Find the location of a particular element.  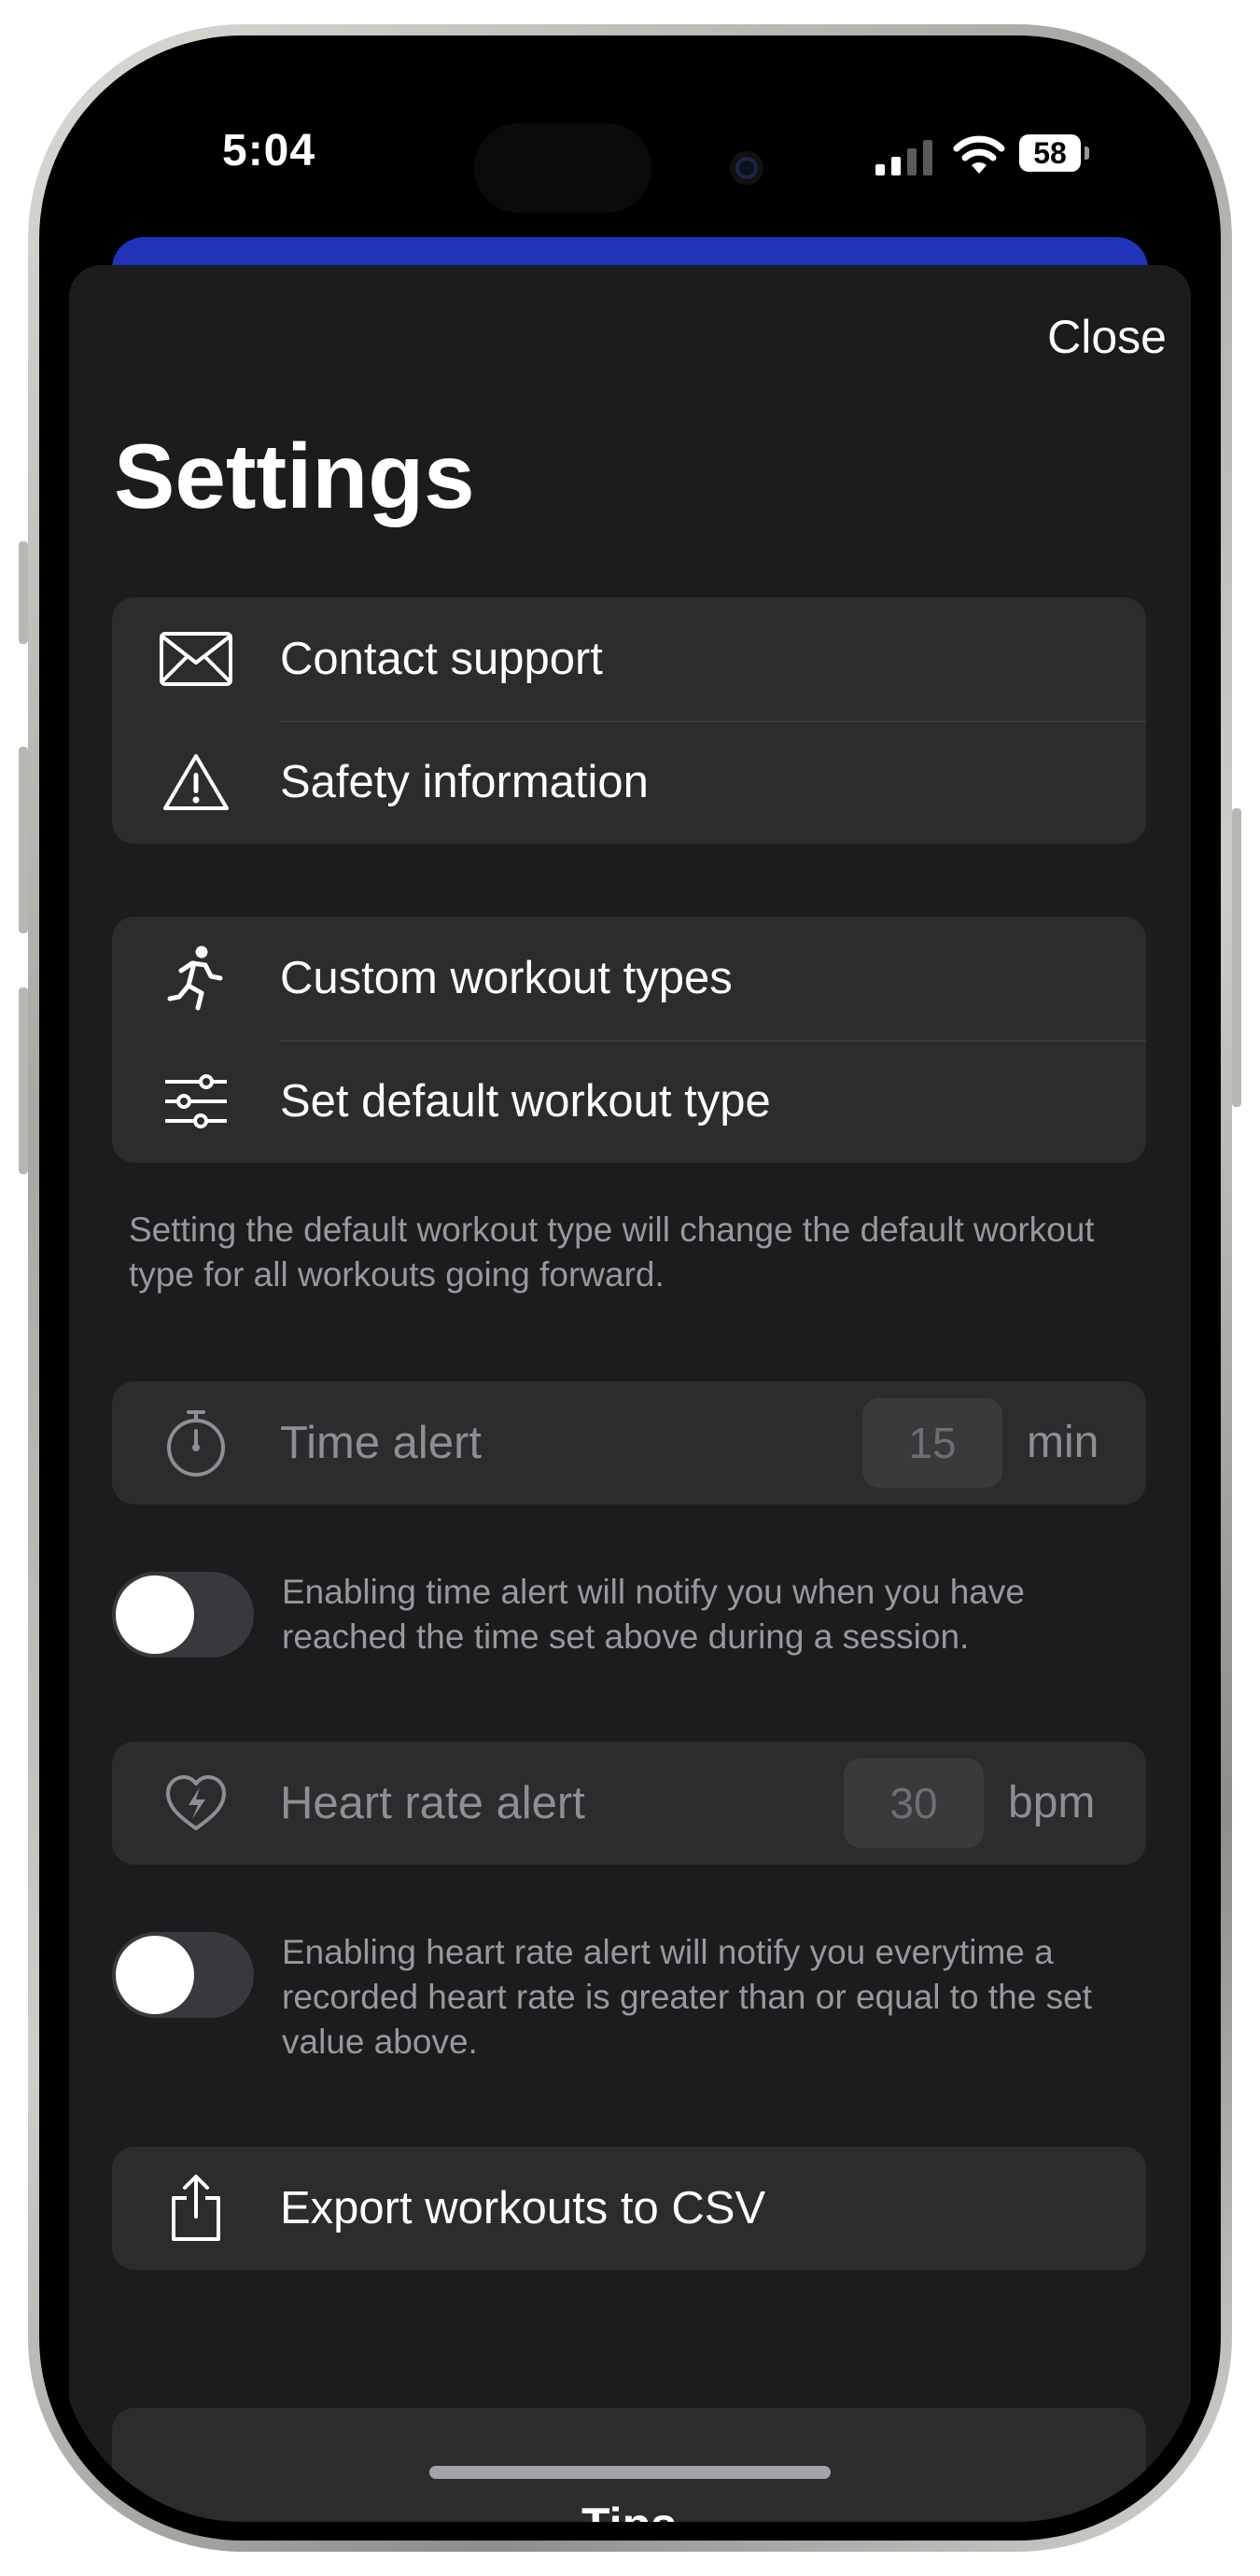

default-workout-type-label: Set default workout type is located at coordinates (525, 1101).